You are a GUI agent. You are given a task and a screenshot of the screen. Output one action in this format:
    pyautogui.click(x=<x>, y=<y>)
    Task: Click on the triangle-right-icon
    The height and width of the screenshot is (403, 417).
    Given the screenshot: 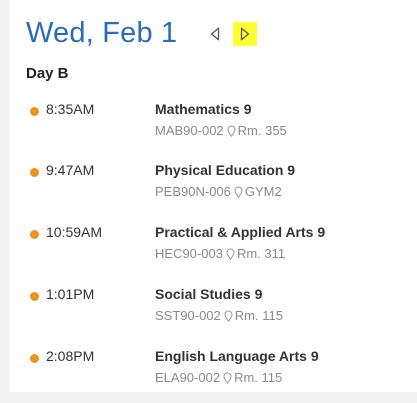 What is the action you would take?
    pyautogui.click(x=245, y=34)
    